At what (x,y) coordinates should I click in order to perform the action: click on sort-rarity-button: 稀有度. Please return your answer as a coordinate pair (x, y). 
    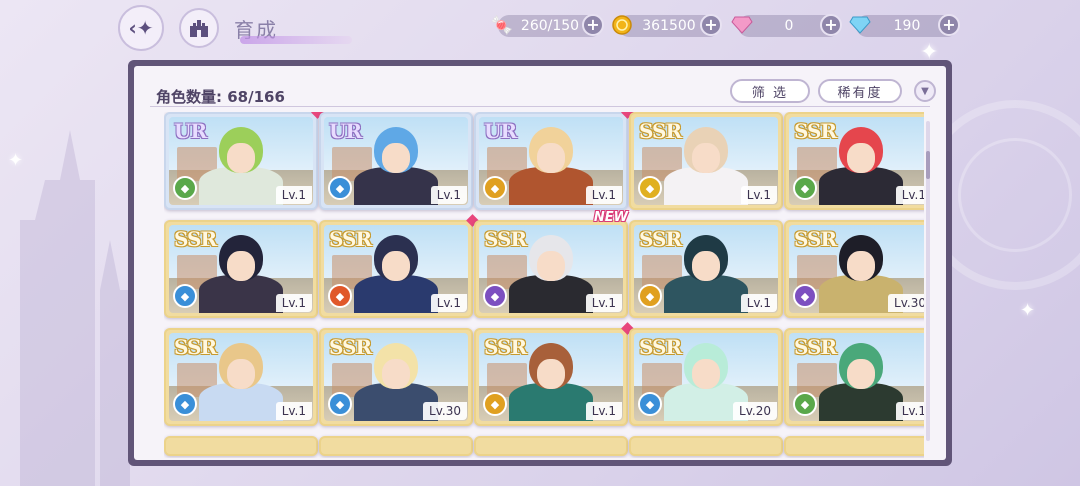
    Looking at the image, I should click on (860, 91).